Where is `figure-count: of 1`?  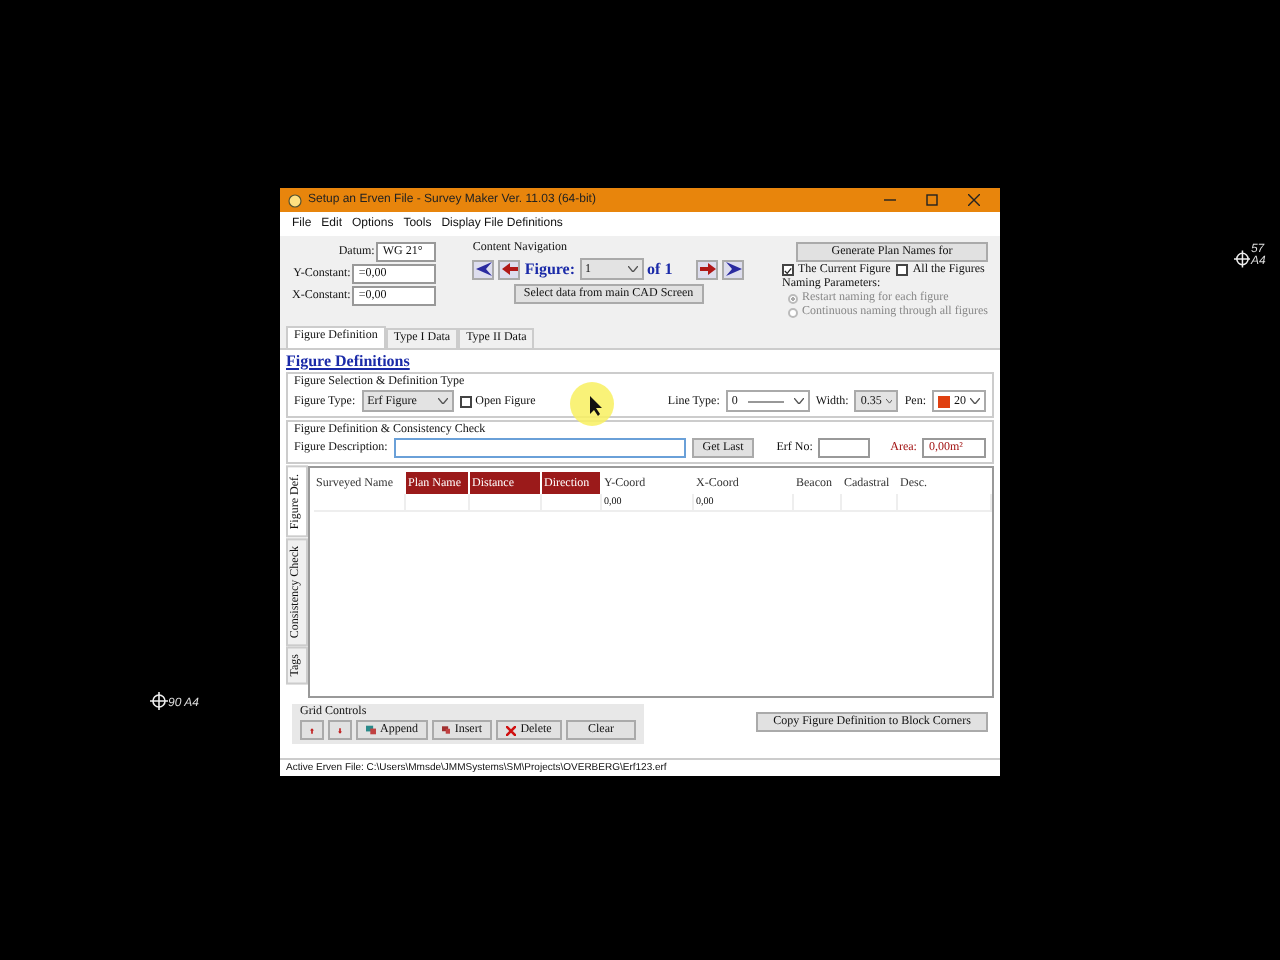 figure-count: of 1 is located at coordinates (660, 269).